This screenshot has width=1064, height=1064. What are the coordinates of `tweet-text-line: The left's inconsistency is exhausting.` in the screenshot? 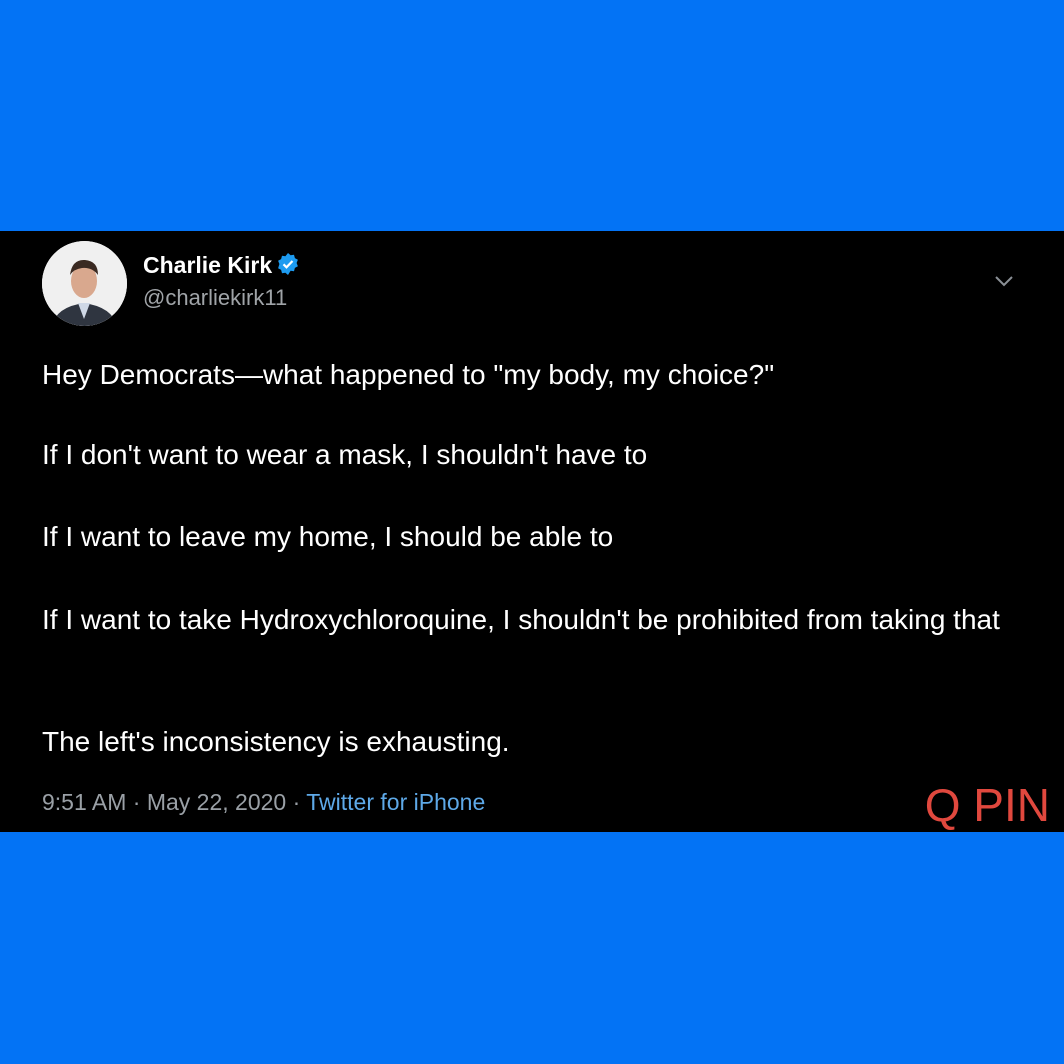 It's located at (276, 741).